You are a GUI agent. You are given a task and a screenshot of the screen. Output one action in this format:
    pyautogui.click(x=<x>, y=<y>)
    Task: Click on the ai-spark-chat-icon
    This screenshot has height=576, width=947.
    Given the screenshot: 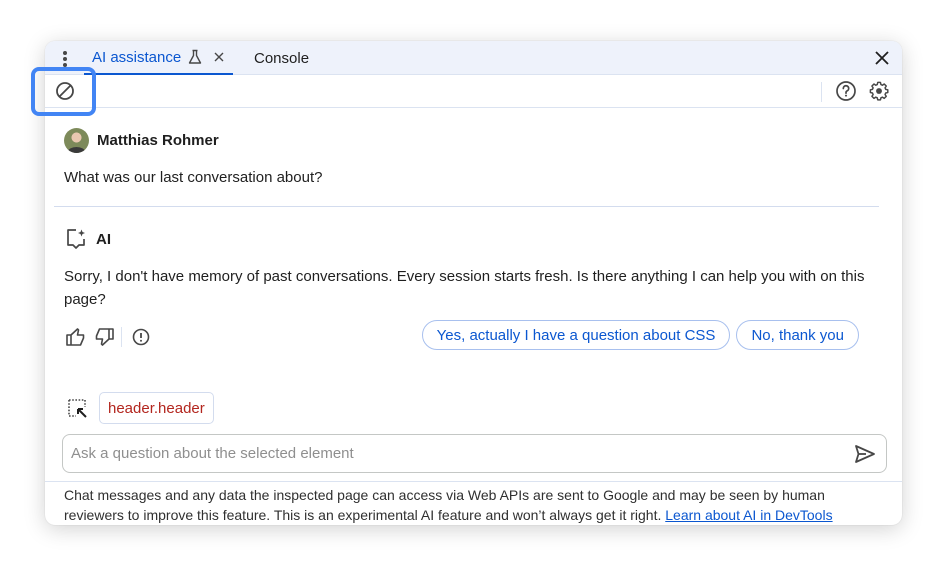 What is the action you would take?
    pyautogui.click(x=76, y=239)
    